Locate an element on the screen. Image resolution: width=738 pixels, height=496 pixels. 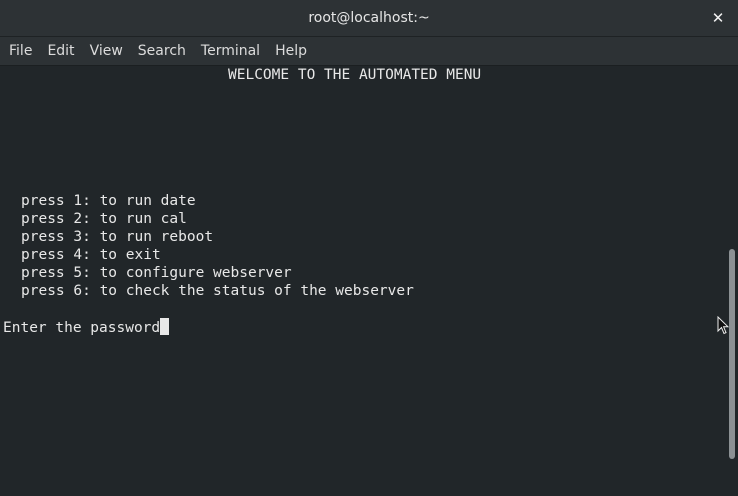
scrollbar-thumb is located at coordinates (732, 354).